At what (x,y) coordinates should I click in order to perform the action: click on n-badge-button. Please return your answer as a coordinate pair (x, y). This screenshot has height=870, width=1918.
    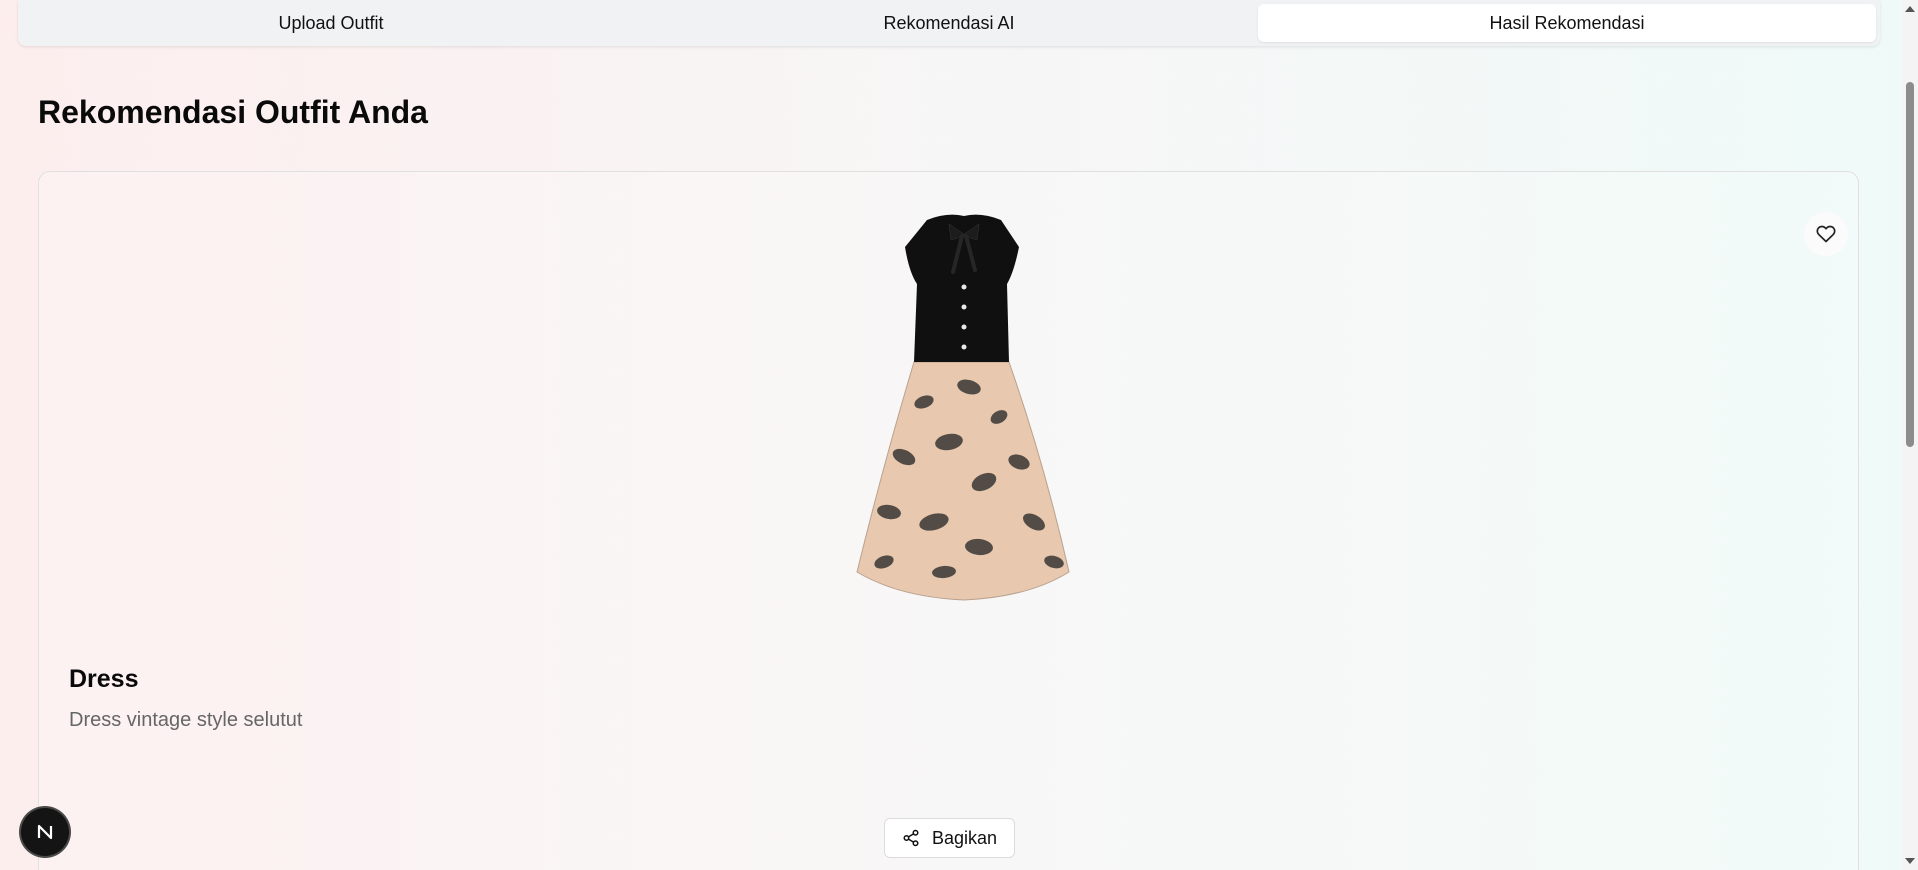
    Looking at the image, I should click on (45, 832).